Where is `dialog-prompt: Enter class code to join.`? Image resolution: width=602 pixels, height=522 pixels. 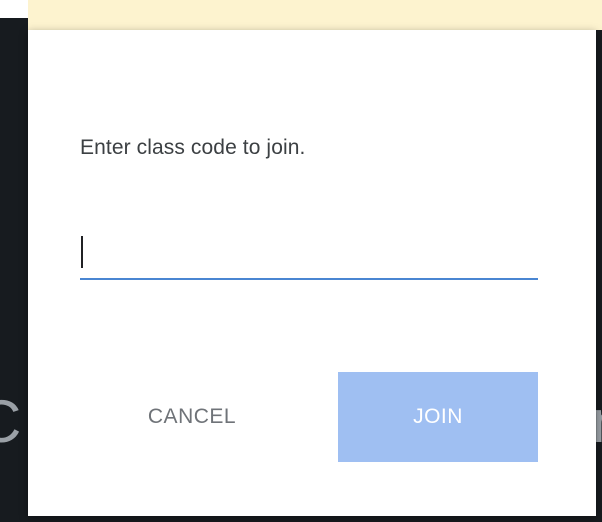 dialog-prompt: Enter class code to join. is located at coordinates (193, 147).